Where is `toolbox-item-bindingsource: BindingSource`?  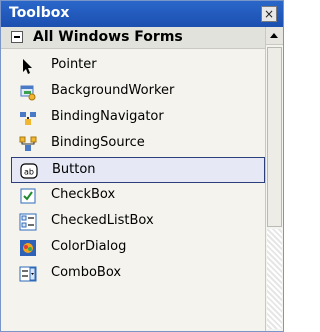
toolbox-item-bindingsource: BindingSource is located at coordinates (138, 144).